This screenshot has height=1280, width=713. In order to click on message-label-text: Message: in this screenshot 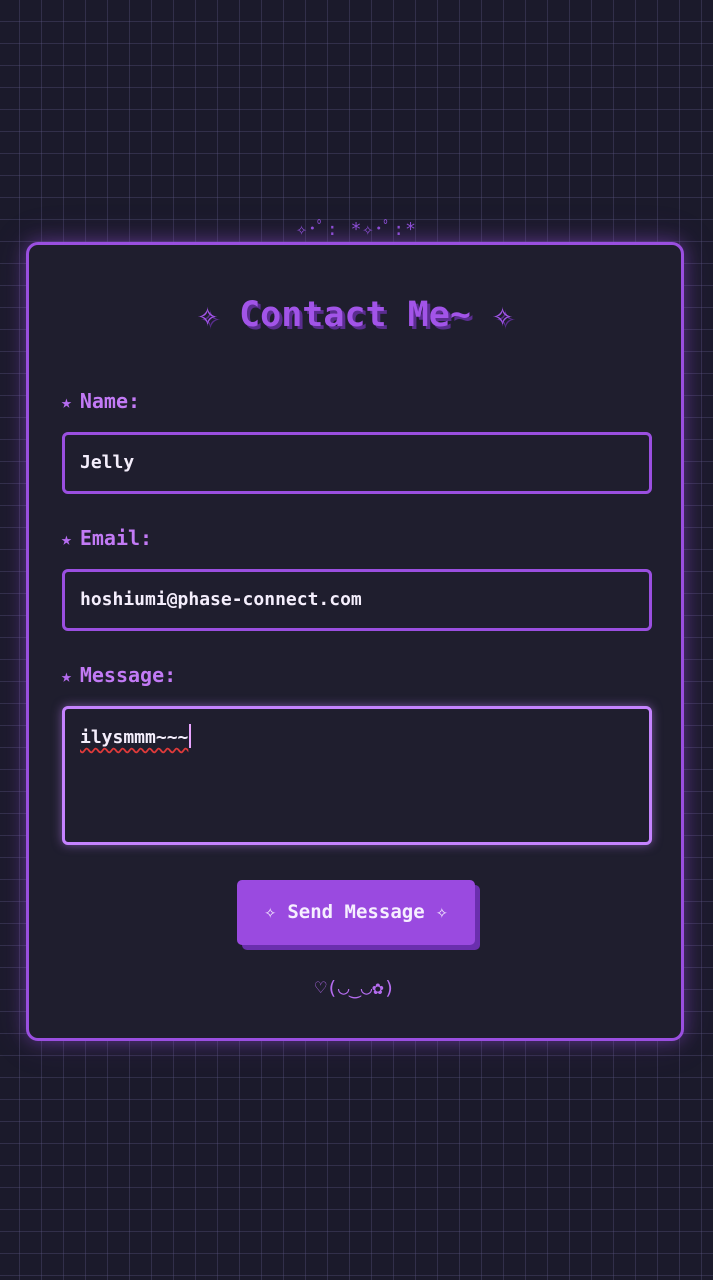, I will do `click(128, 675)`.